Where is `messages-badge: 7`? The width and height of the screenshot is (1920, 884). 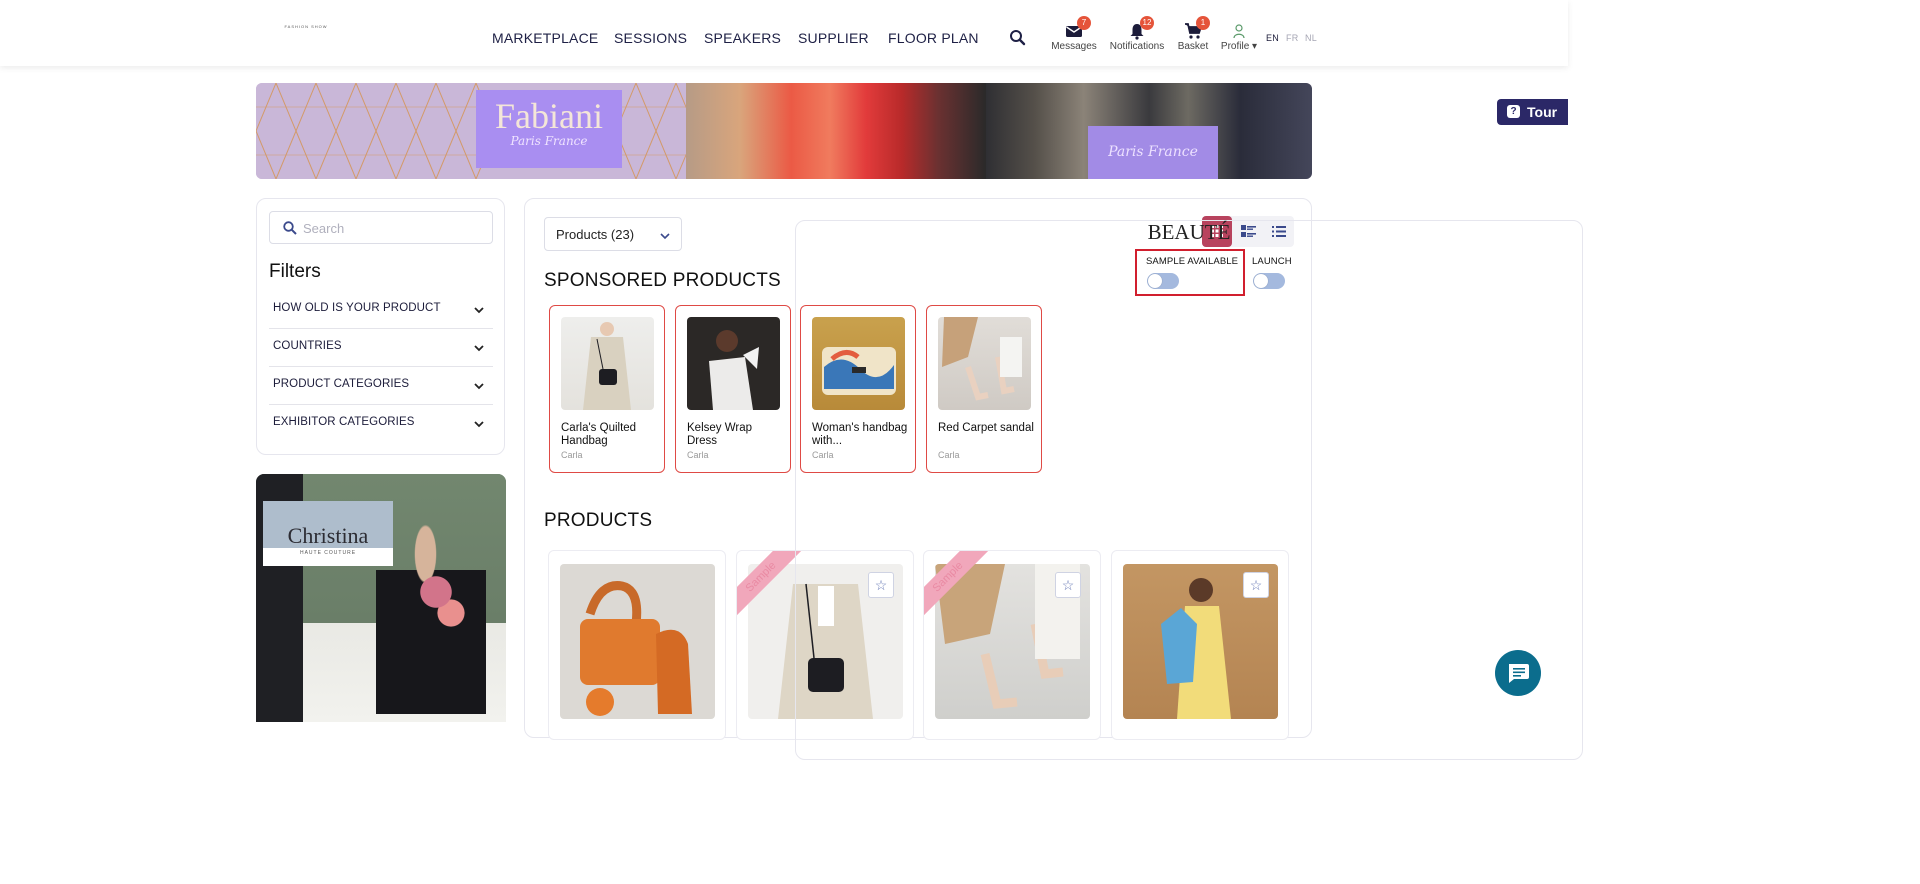
messages-badge: 7 is located at coordinates (1084, 23).